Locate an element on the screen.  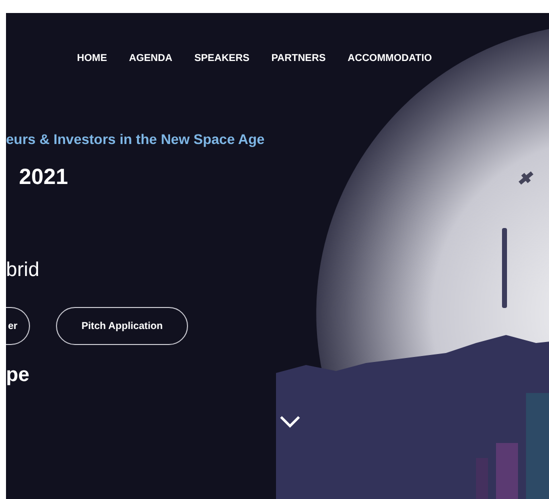
outline-button: Pitch Application is located at coordinates (122, 326).